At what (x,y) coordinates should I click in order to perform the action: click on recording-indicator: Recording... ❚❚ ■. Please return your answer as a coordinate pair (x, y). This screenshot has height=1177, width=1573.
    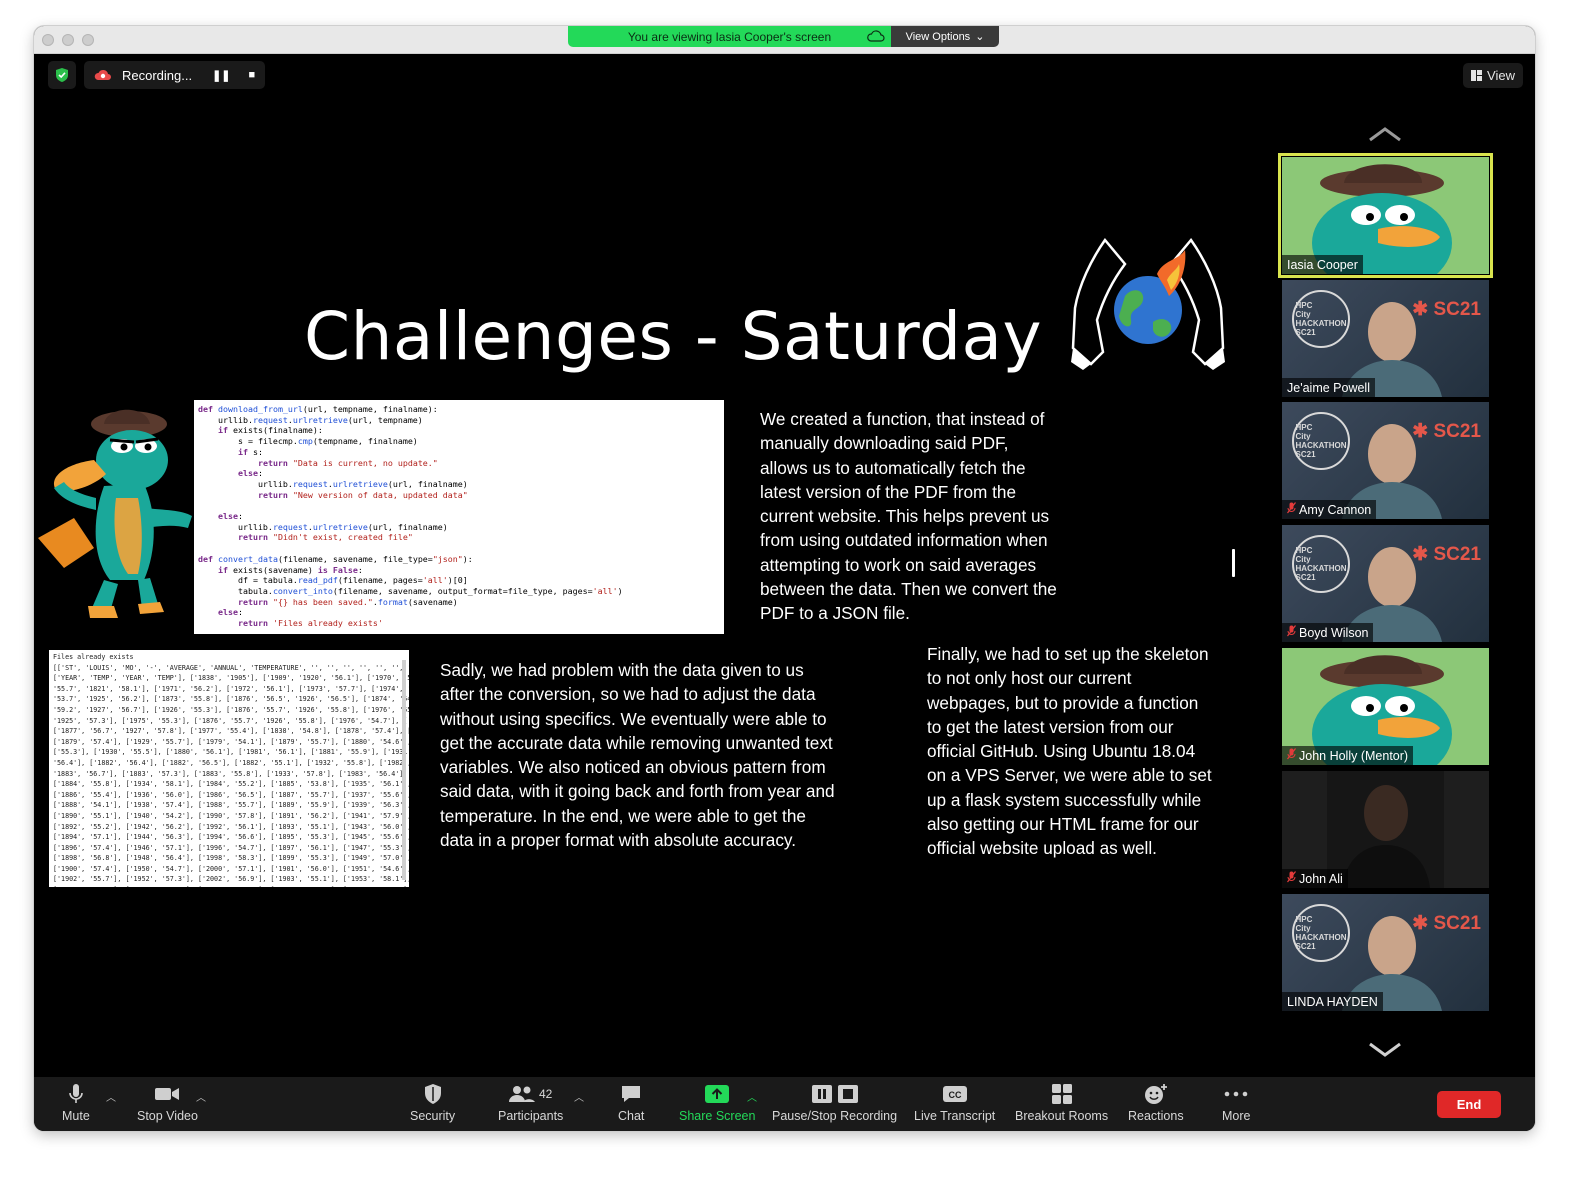
    Looking at the image, I should click on (175, 75).